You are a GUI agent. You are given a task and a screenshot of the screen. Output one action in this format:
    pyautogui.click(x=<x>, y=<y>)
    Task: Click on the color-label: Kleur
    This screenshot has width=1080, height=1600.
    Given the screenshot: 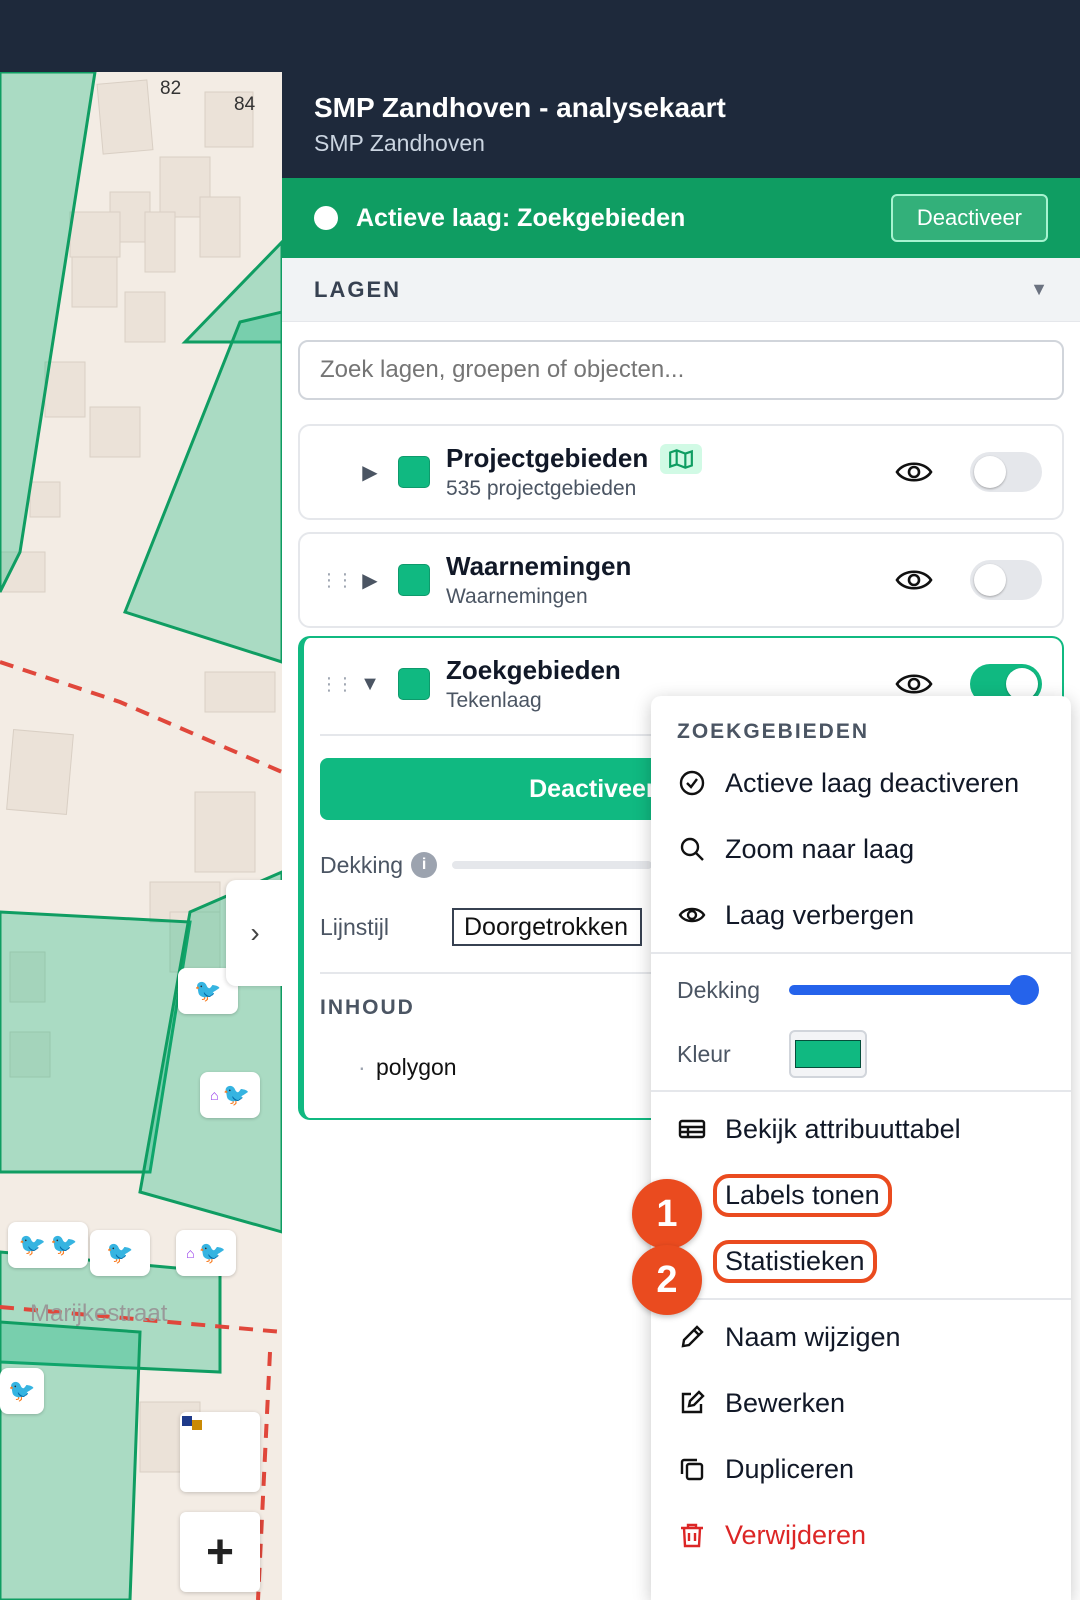 What is the action you would take?
    pyautogui.click(x=704, y=1053)
    